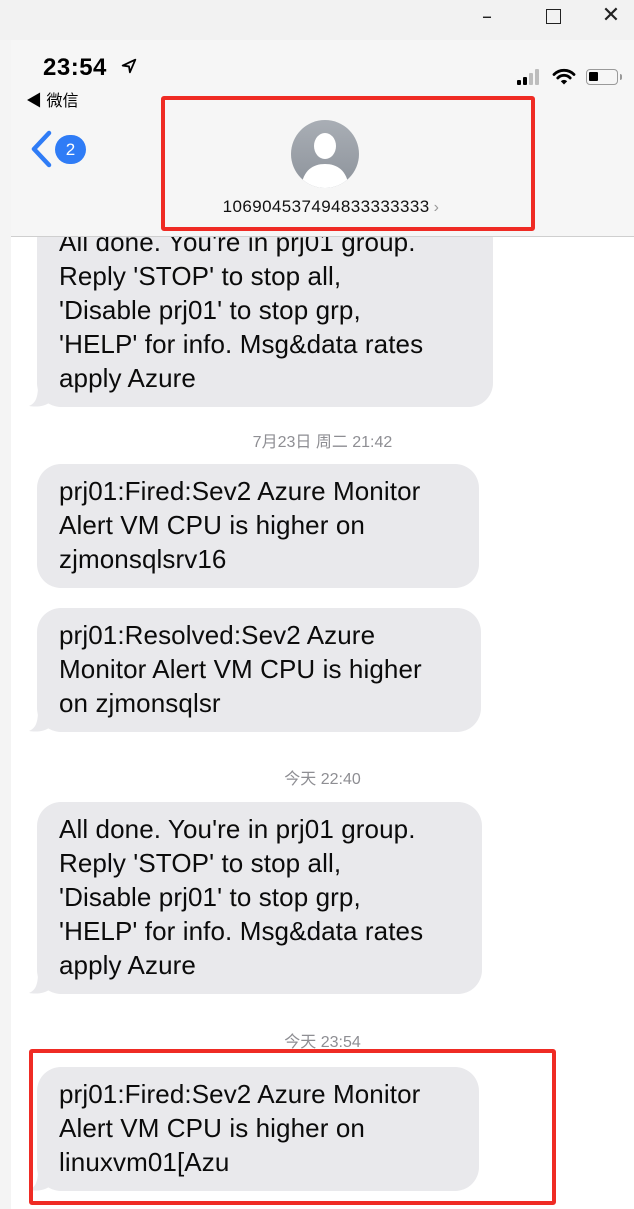 This screenshot has height=1209, width=634. I want to click on unread-badge: 2, so click(70, 149).